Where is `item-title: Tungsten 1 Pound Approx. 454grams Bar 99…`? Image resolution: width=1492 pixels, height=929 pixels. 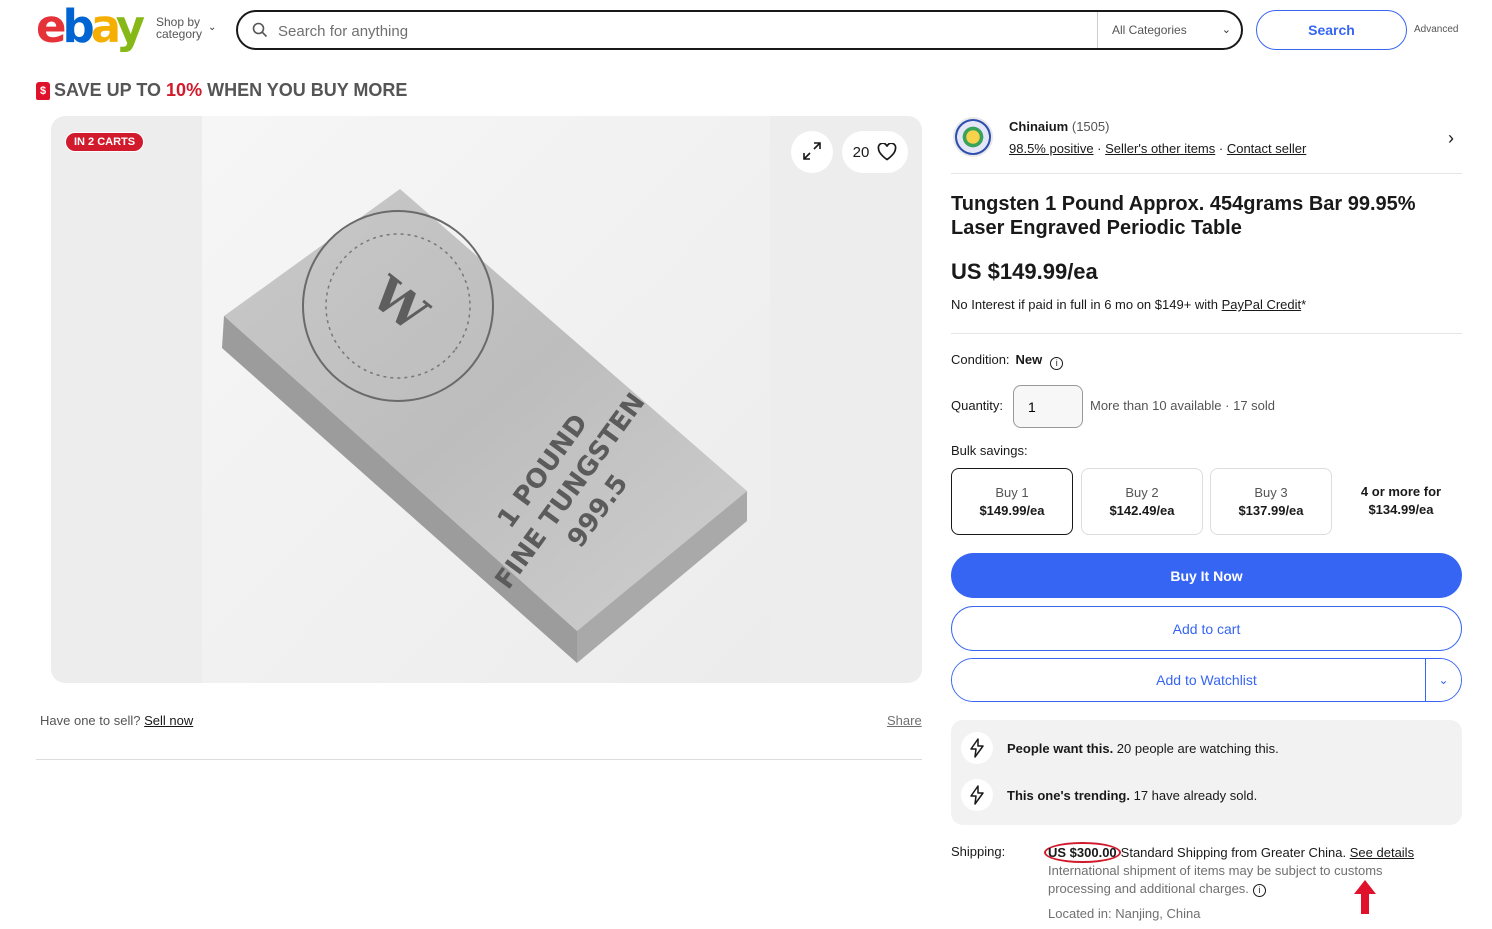 item-title: Tungsten 1 Pound Approx. 454grams Bar 99… is located at coordinates (1183, 216).